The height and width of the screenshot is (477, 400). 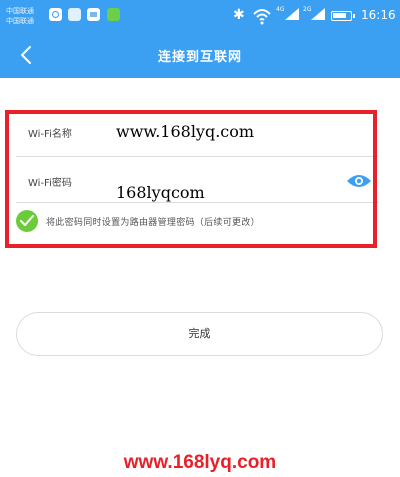 I want to click on password-label: Wi-Fi密码, so click(x=50, y=183).